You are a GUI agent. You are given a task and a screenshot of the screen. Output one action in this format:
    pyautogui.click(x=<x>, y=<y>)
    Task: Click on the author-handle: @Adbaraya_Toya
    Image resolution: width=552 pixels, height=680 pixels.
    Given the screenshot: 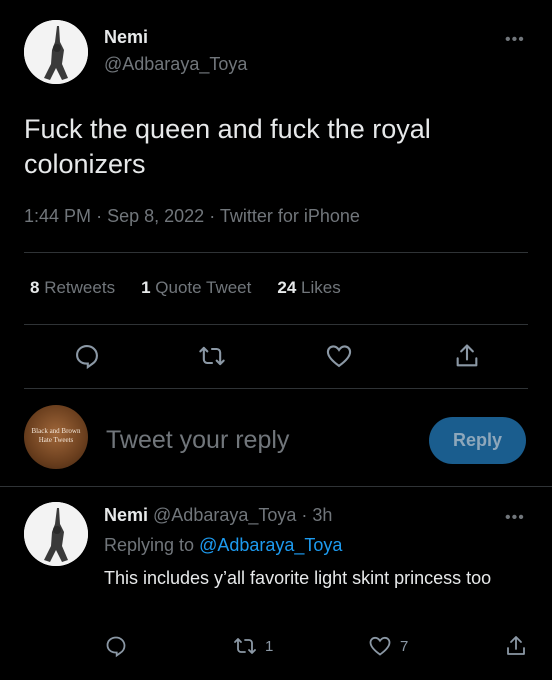 What is the action you would take?
    pyautogui.click(x=175, y=64)
    